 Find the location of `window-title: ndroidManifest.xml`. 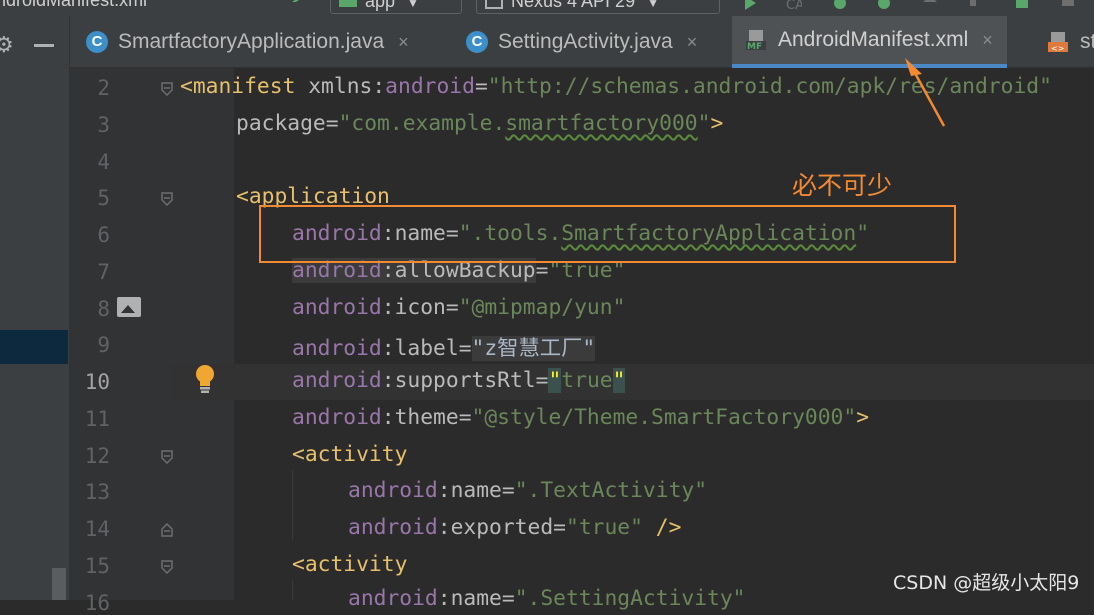

window-title: ndroidManifest.xml is located at coordinates (74, 5).